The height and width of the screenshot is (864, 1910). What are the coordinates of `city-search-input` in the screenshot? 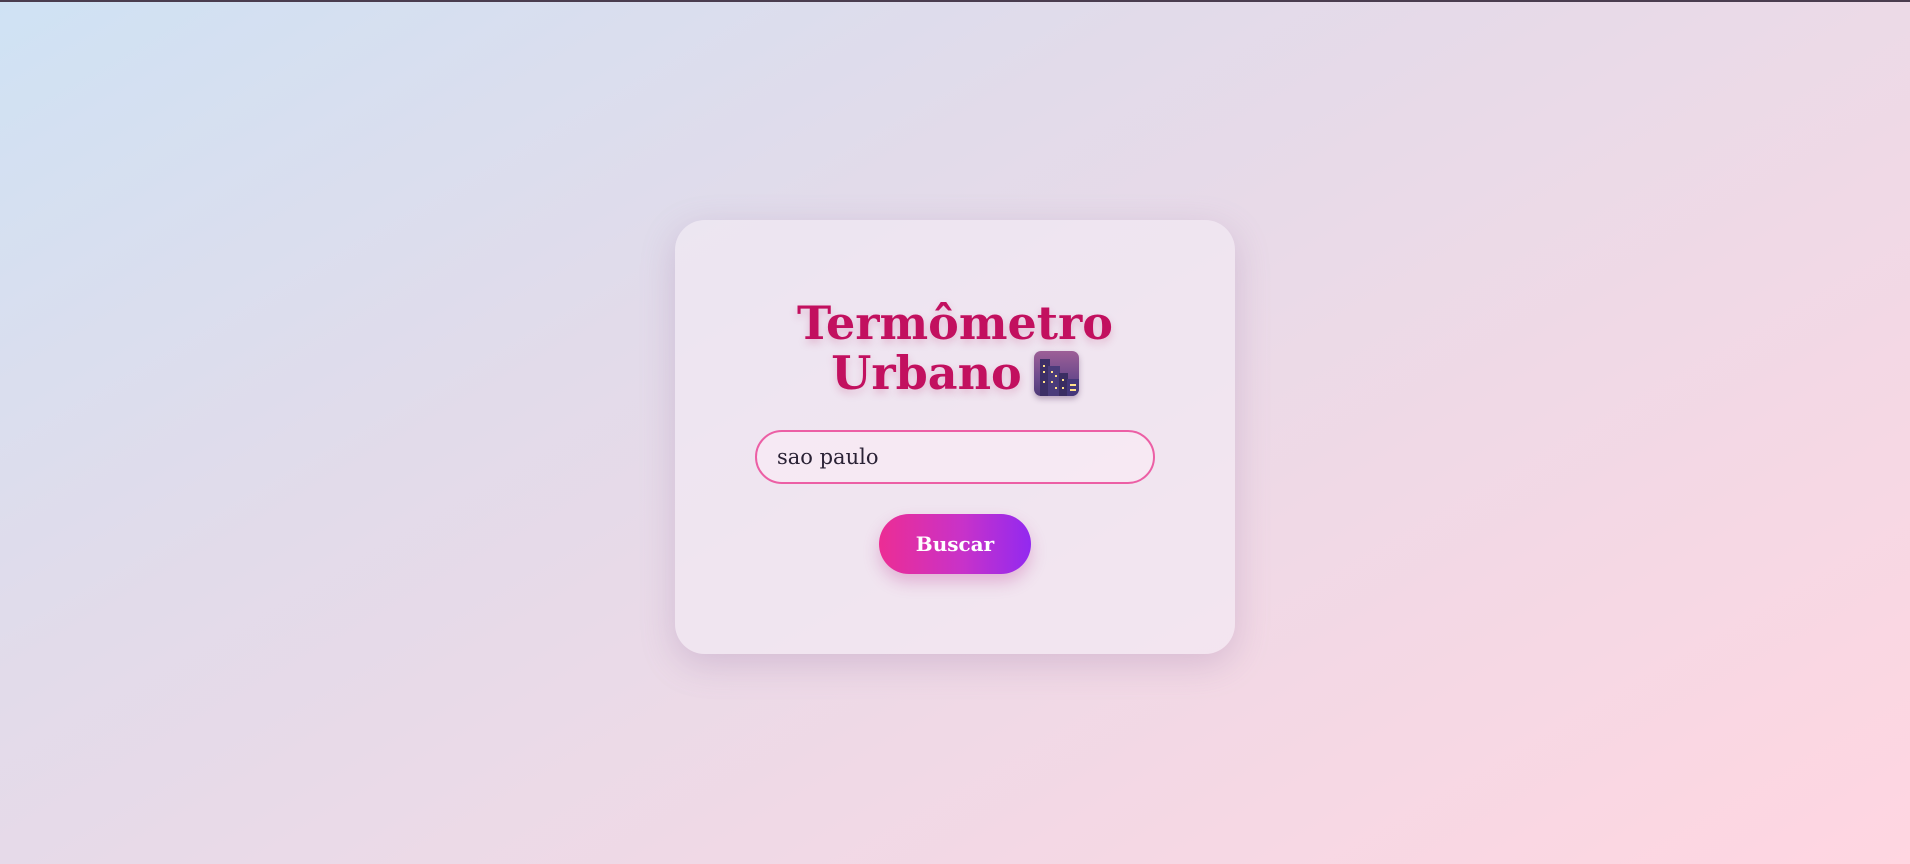 It's located at (955, 457).